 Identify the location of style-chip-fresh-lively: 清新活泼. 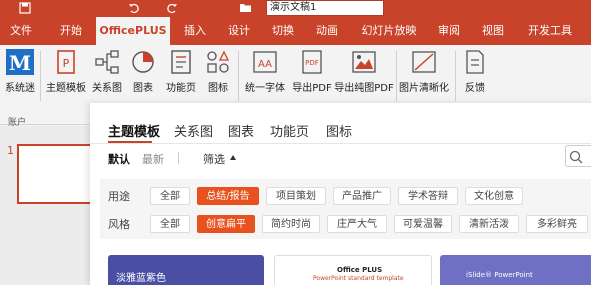
(489, 224).